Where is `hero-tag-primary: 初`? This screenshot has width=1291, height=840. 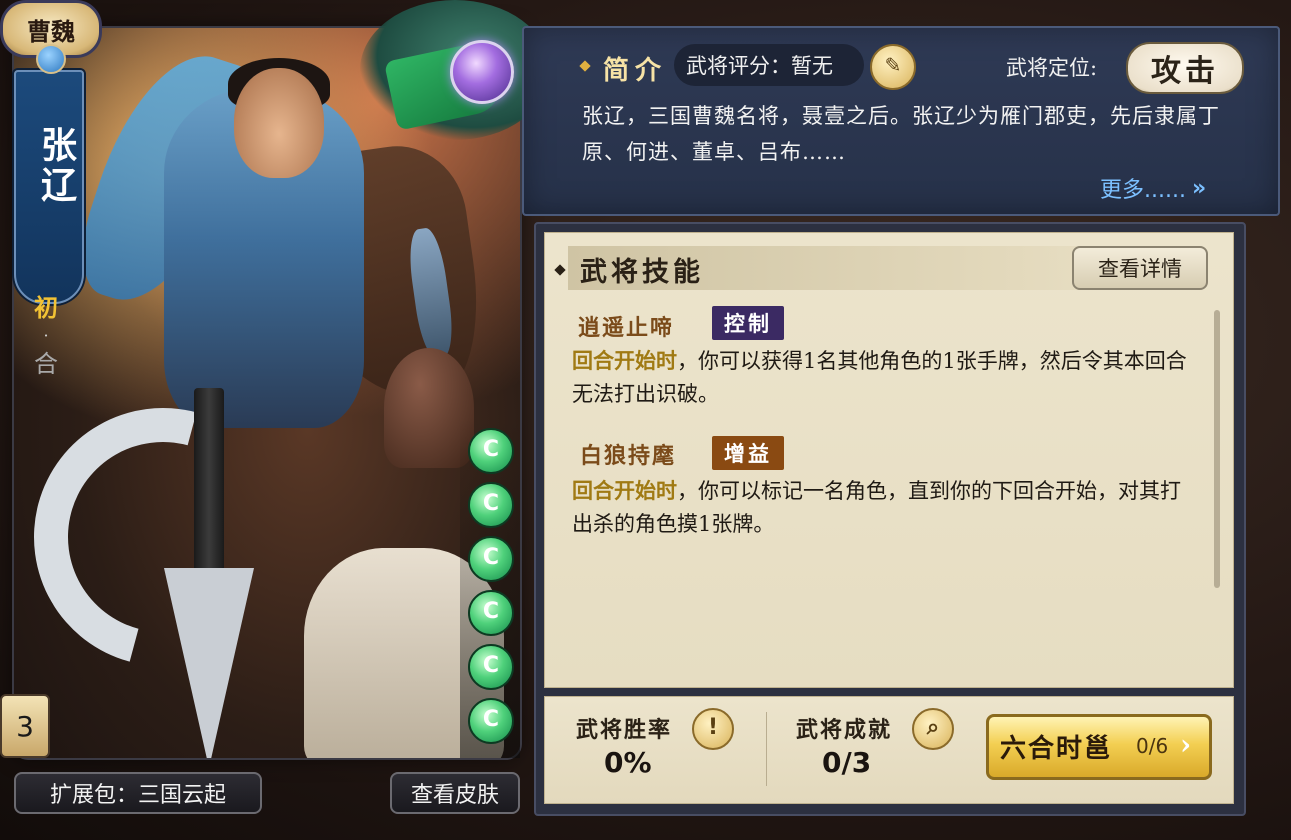
hero-tag-primary: 初 is located at coordinates (46, 307).